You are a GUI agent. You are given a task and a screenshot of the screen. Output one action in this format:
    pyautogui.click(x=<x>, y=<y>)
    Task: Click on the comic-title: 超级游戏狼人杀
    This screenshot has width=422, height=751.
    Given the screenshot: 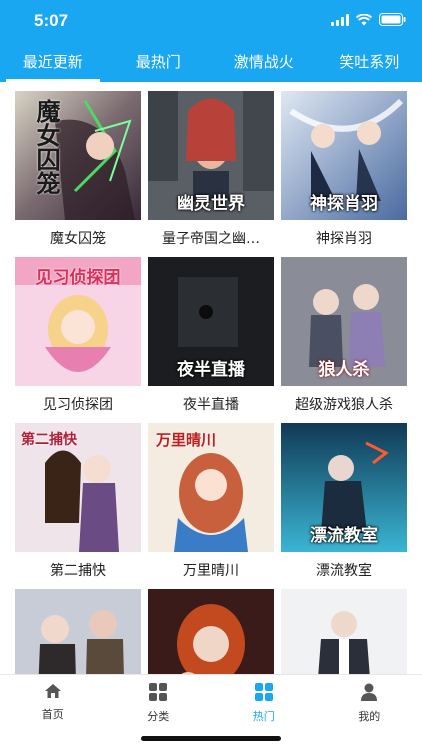 What is the action you would take?
    pyautogui.click(x=344, y=404)
    